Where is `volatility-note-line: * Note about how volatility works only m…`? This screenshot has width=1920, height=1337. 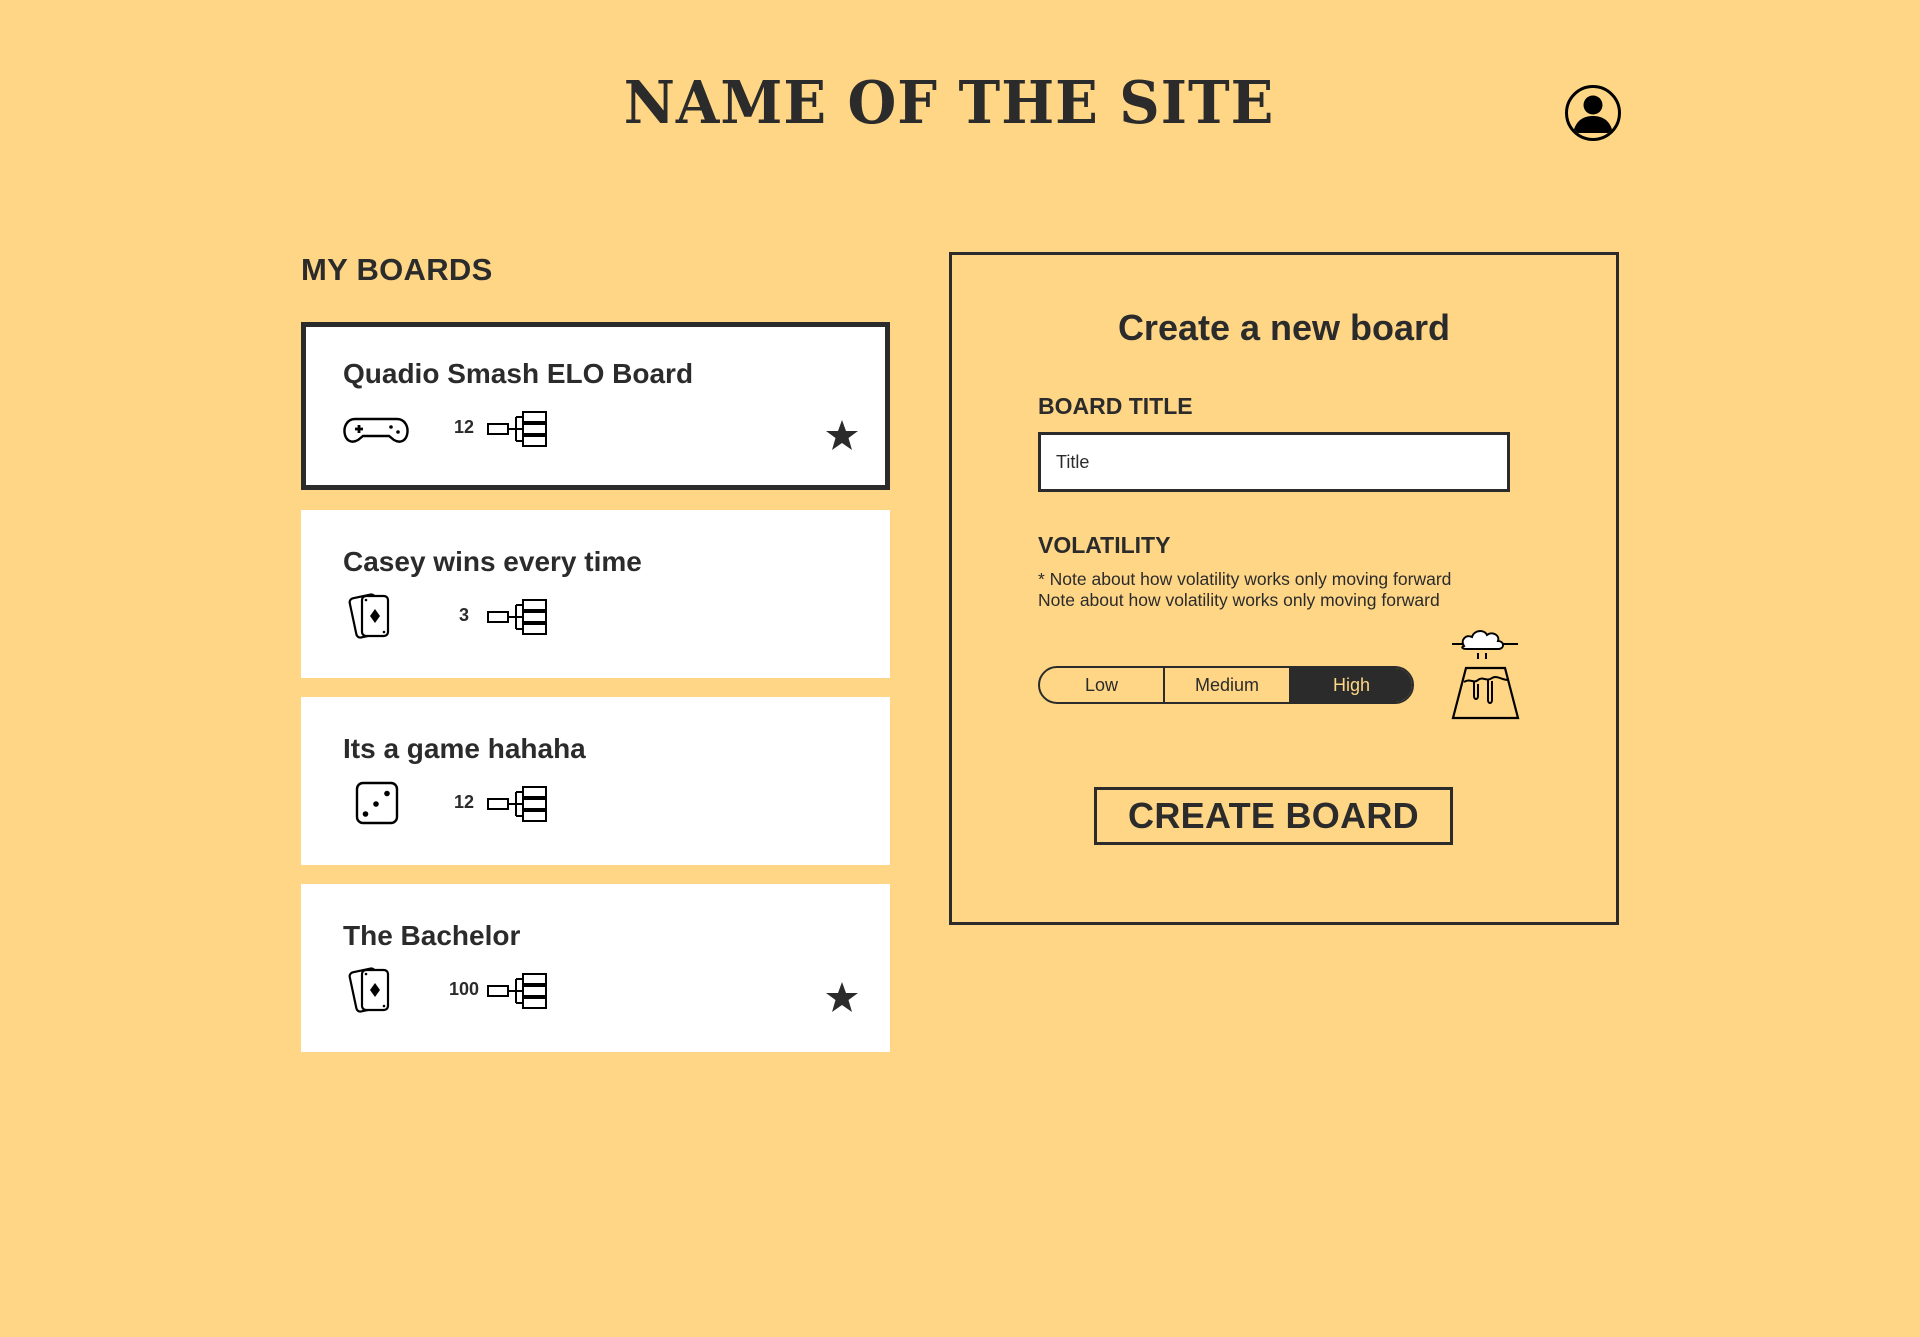
volatility-note-line: * Note about how volatility works only m… is located at coordinates (1245, 579).